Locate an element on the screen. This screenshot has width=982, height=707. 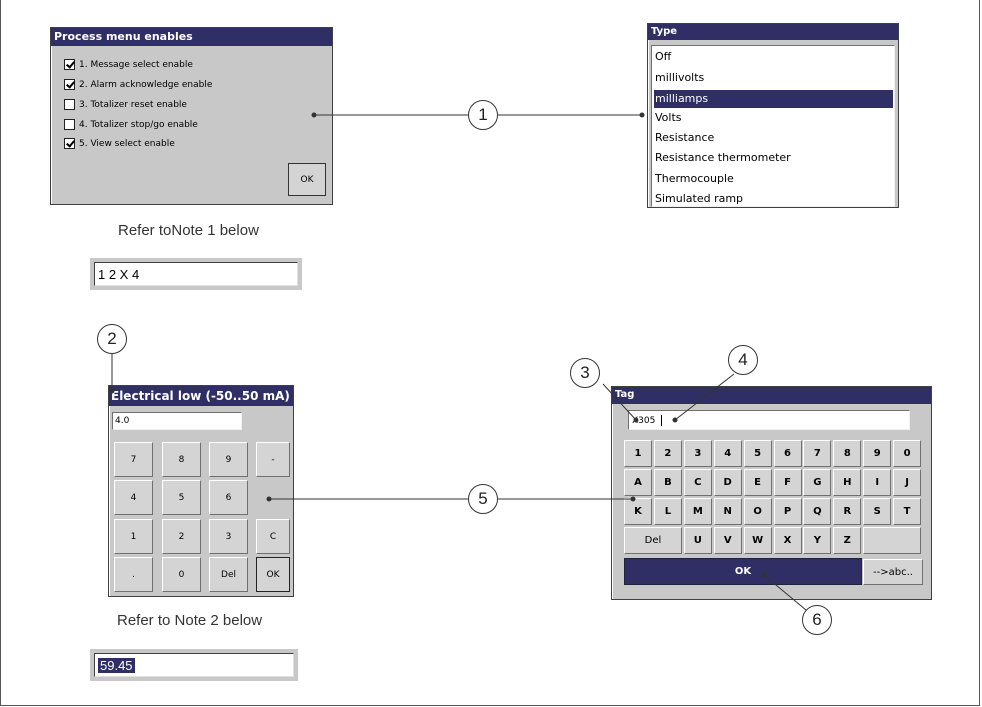
process-menu-item-2: 2. Alarm acknowledge enable is located at coordinates (138, 84).